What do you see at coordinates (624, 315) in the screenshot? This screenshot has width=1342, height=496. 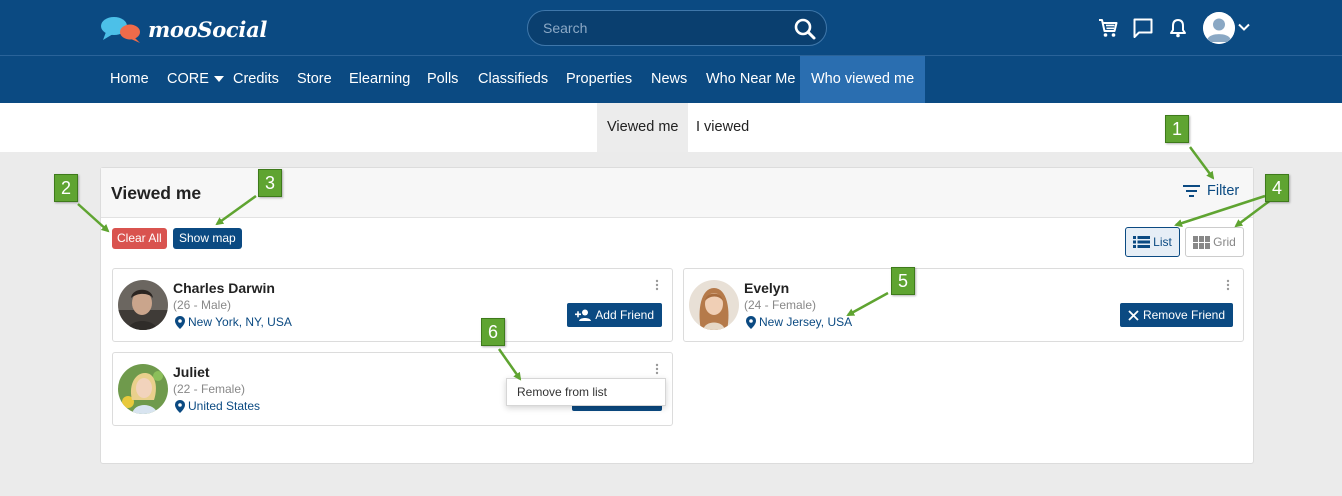 I see `add-friend-label: Add Friend` at bounding box center [624, 315].